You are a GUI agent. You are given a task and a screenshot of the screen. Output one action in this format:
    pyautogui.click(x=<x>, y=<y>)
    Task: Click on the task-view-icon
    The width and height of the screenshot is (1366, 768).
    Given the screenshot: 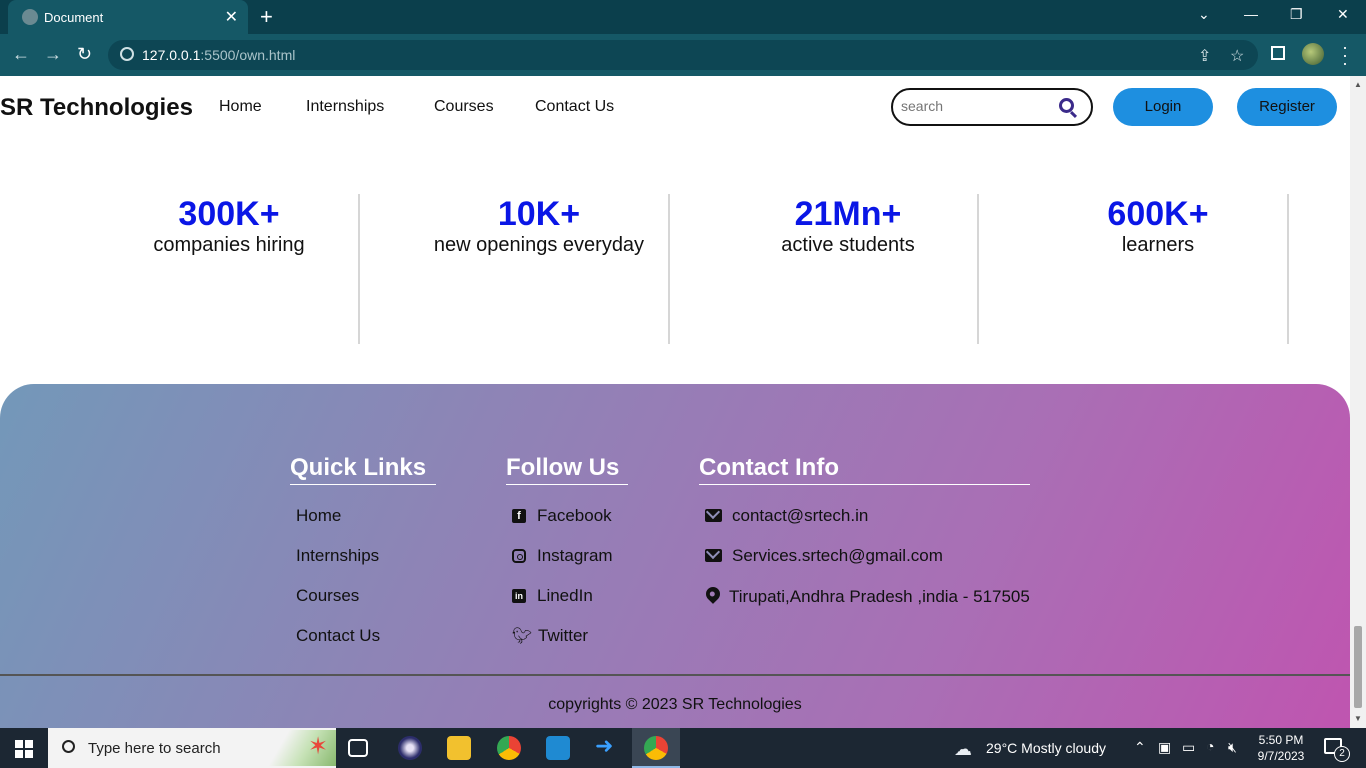 What is the action you would take?
    pyautogui.click(x=358, y=748)
    